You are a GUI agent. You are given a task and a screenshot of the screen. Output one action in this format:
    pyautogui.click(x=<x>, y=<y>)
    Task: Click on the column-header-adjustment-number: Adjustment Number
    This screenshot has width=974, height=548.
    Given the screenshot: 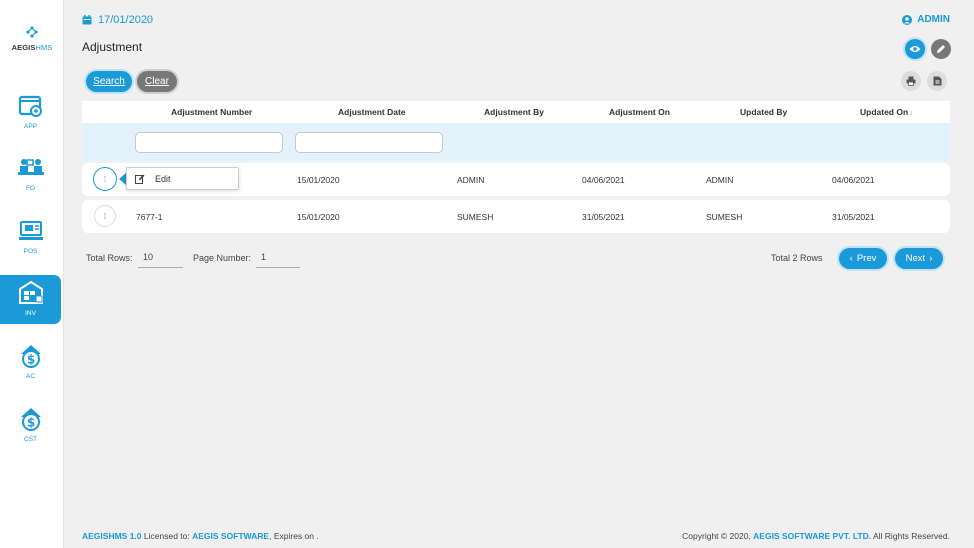 What is the action you would take?
    pyautogui.click(x=211, y=112)
    